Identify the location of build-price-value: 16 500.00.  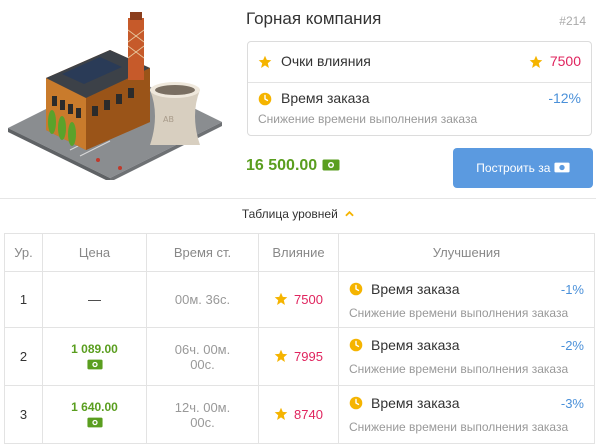
(282, 165).